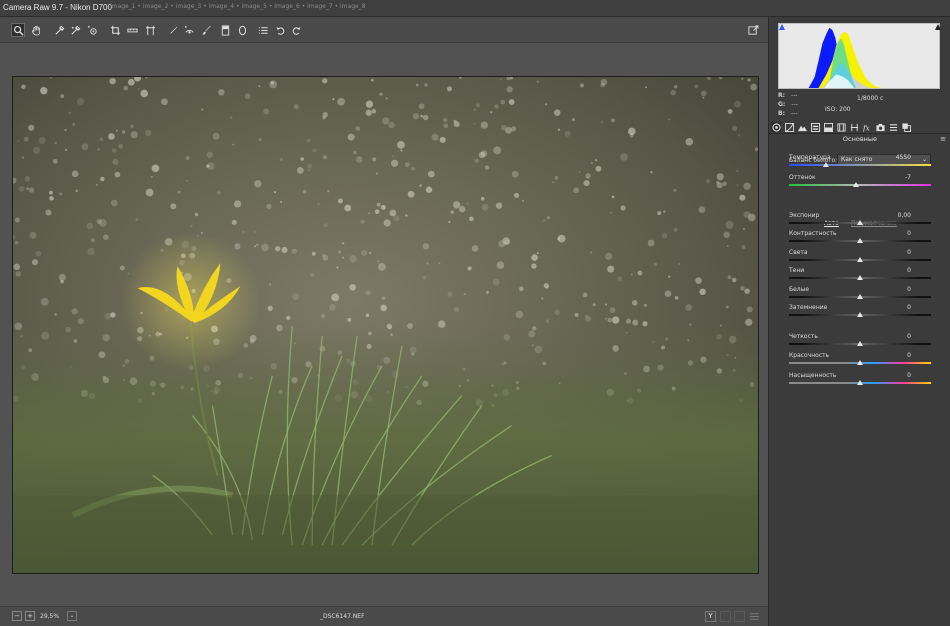  What do you see at coordinates (938, 27) in the screenshot?
I see `highlight-clipping-icon` at bounding box center [938, 27].